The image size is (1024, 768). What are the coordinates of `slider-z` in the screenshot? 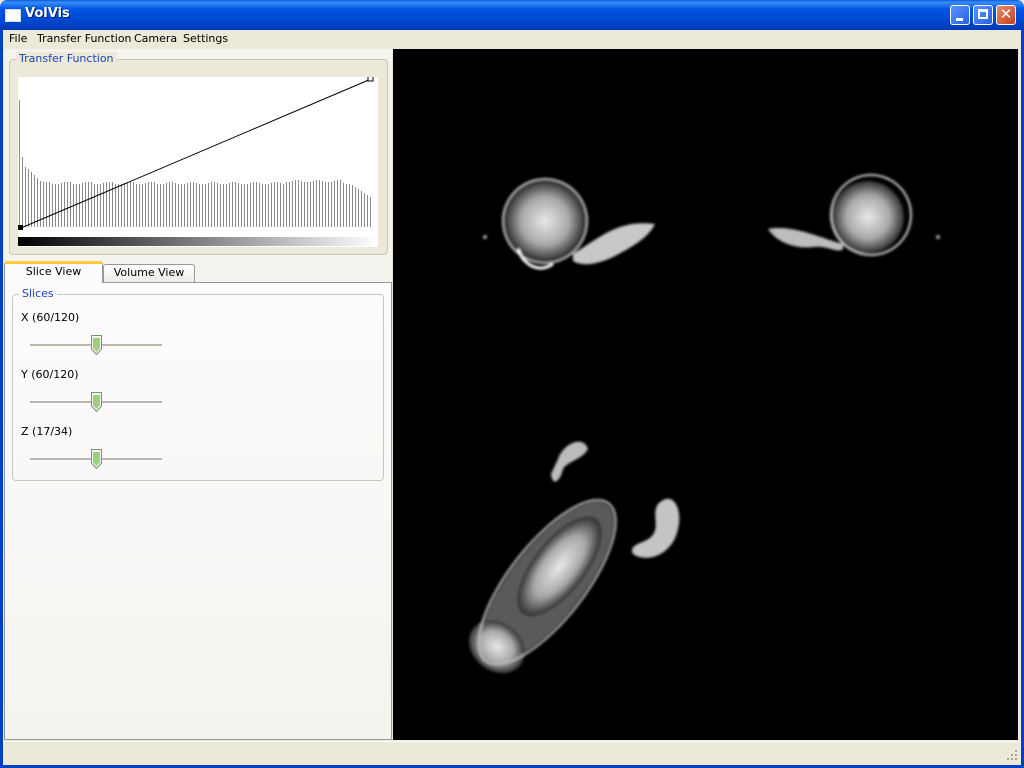 It's located at (96, 459).